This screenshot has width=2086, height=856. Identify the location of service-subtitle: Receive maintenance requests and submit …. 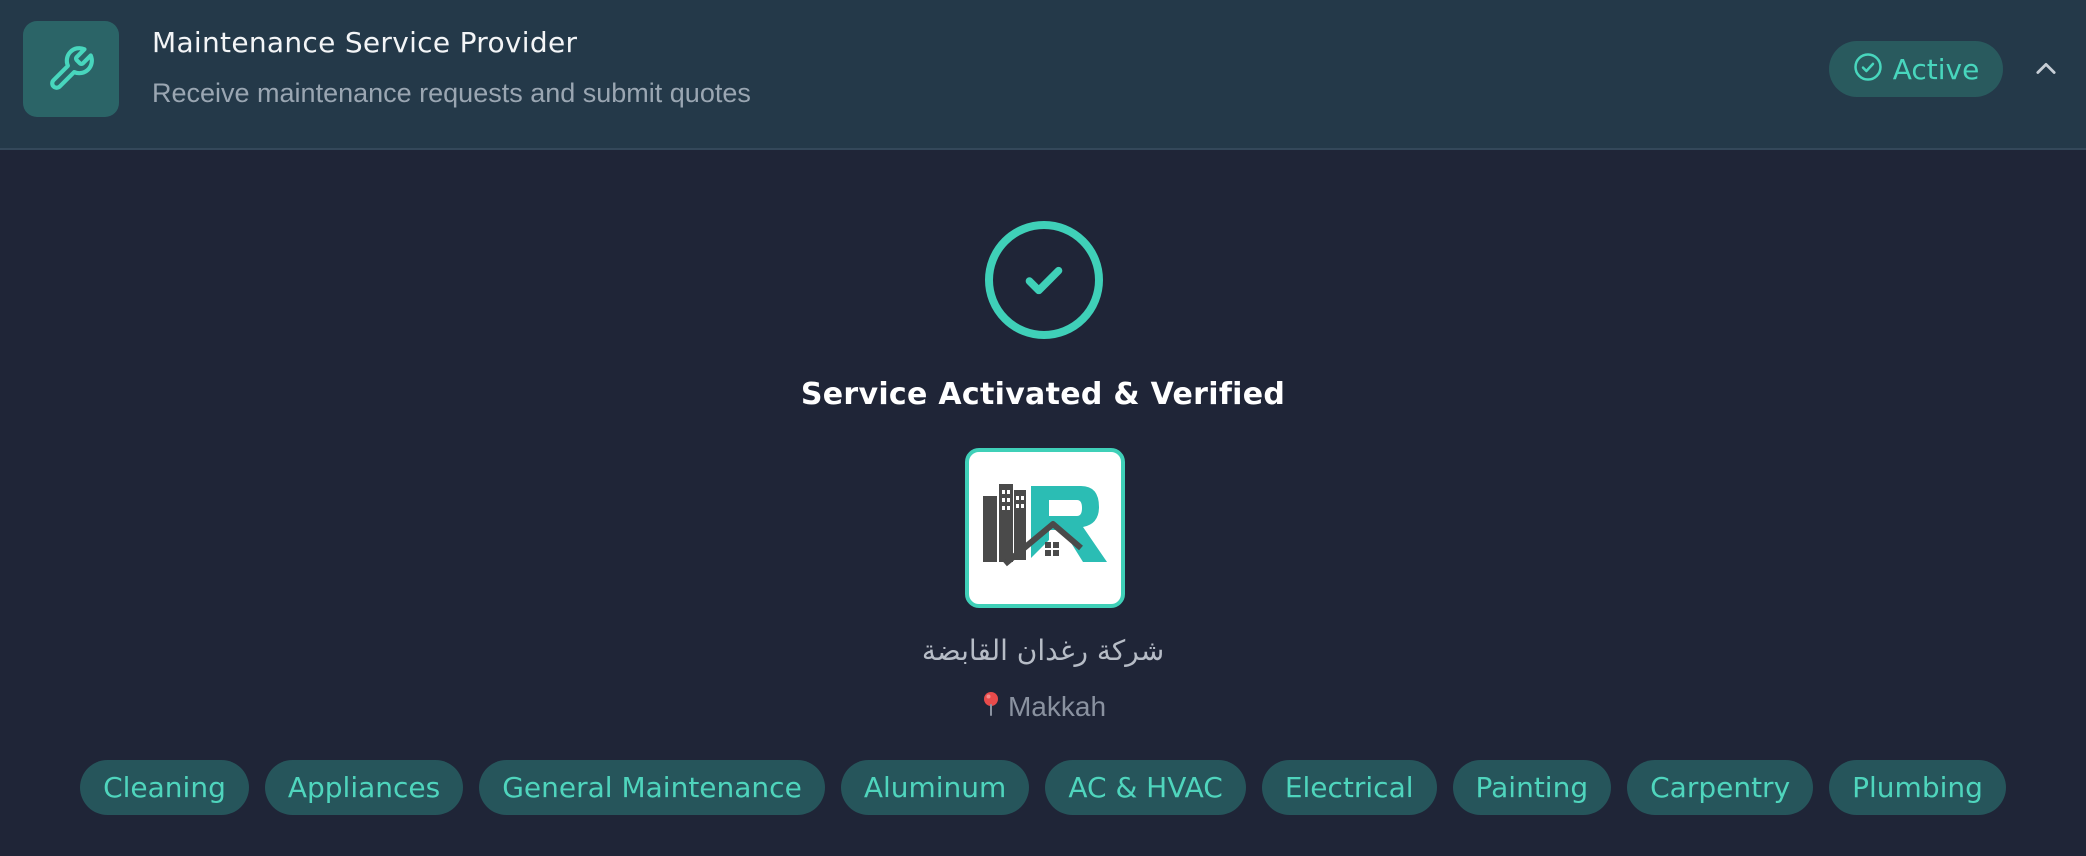
(451, 93).